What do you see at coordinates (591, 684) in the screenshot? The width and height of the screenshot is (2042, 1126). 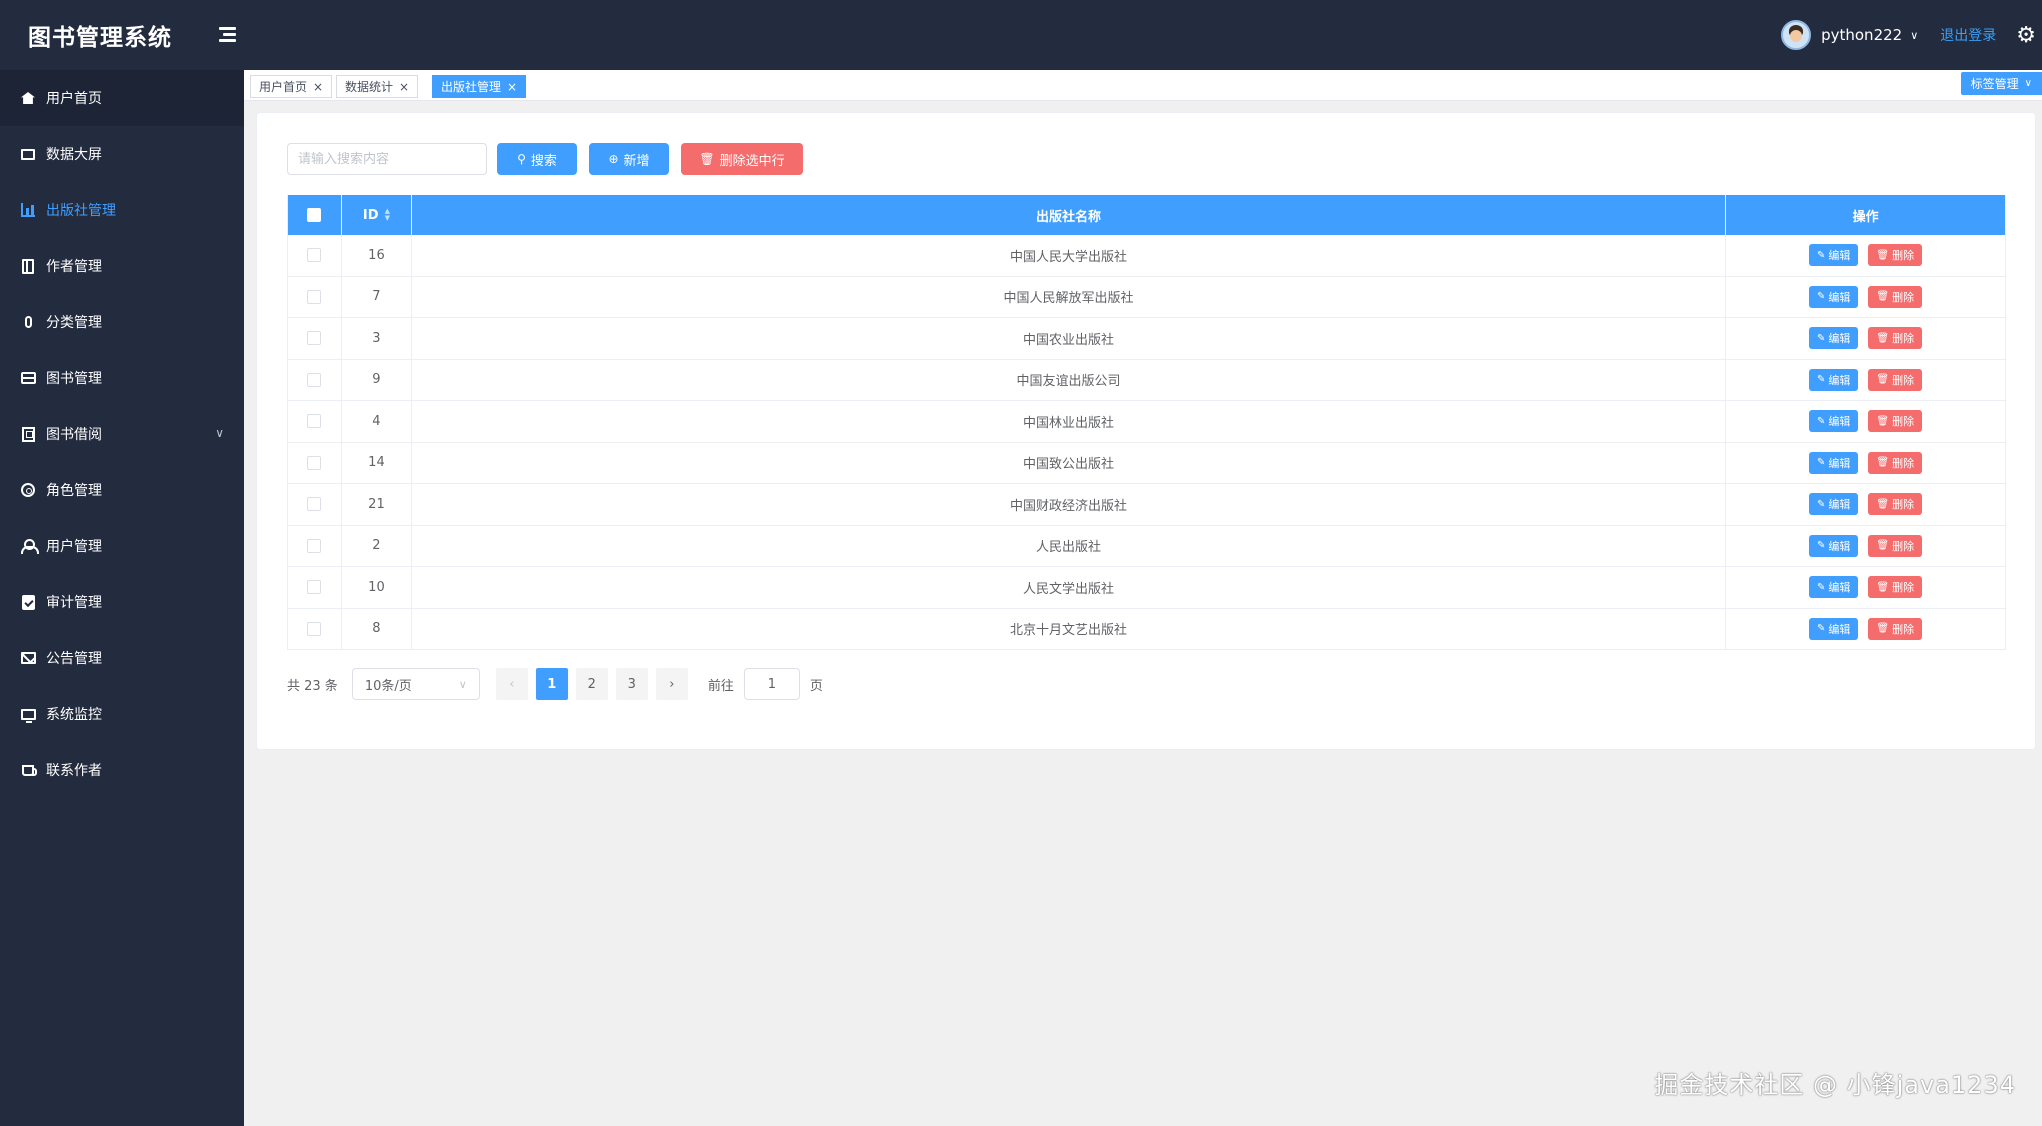 I see `page-number-2: 2` at bounding box center [591, 684].